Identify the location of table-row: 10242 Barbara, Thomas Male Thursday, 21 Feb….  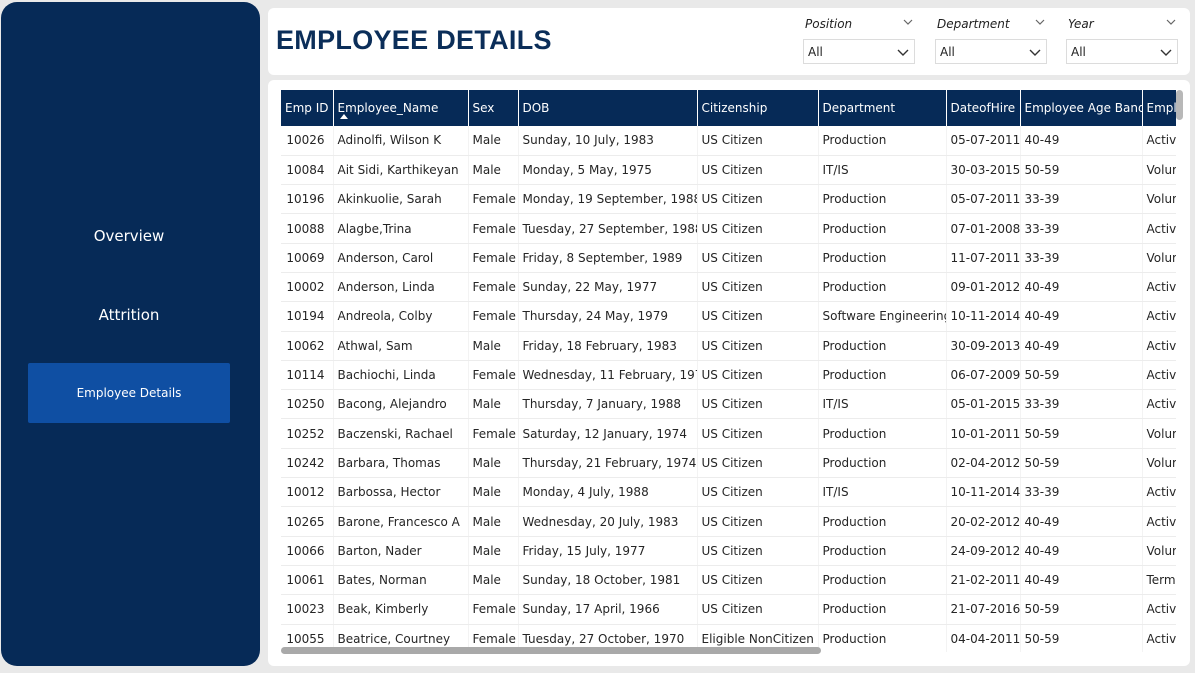
(728, 463).